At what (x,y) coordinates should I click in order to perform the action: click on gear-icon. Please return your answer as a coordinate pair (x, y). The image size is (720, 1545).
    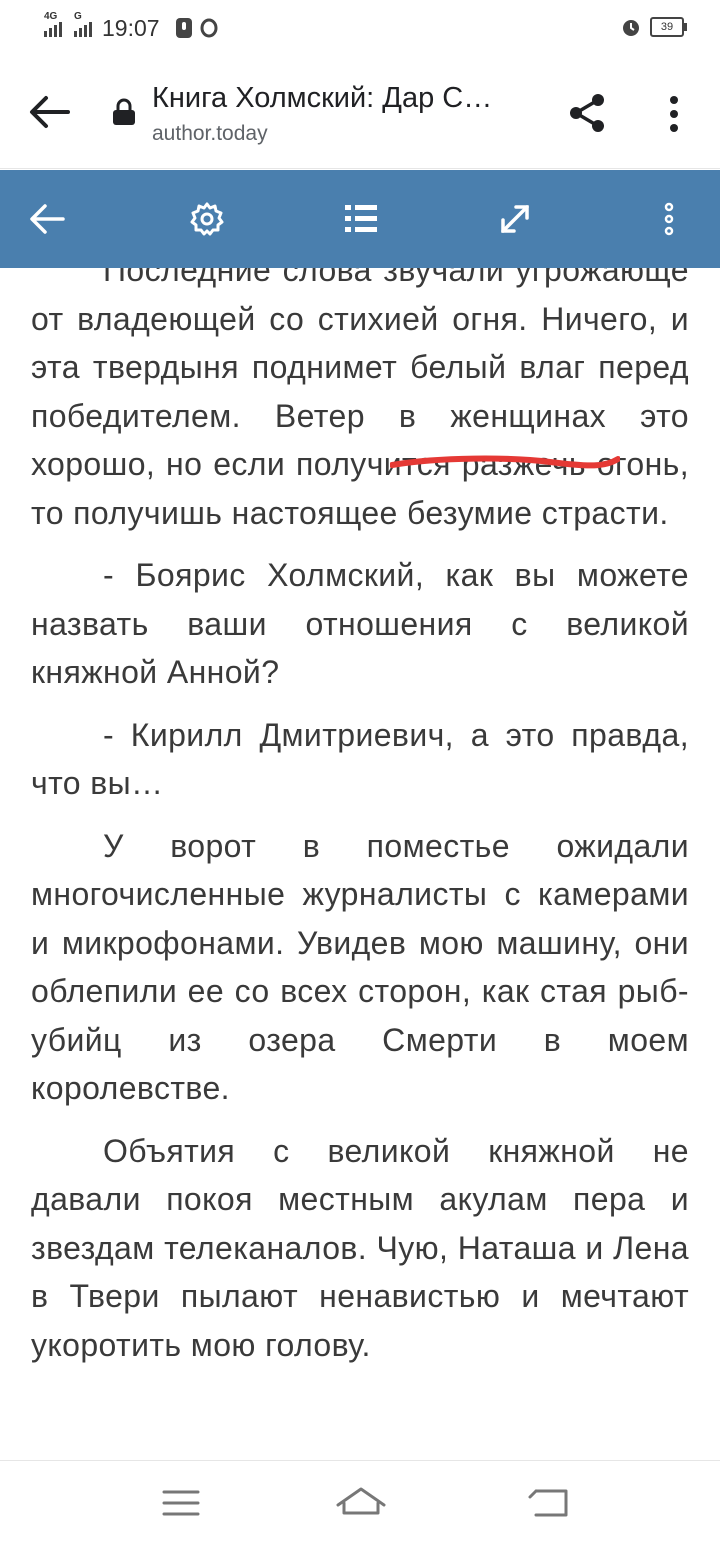
    Looking at the image, I should click on (207, 219).